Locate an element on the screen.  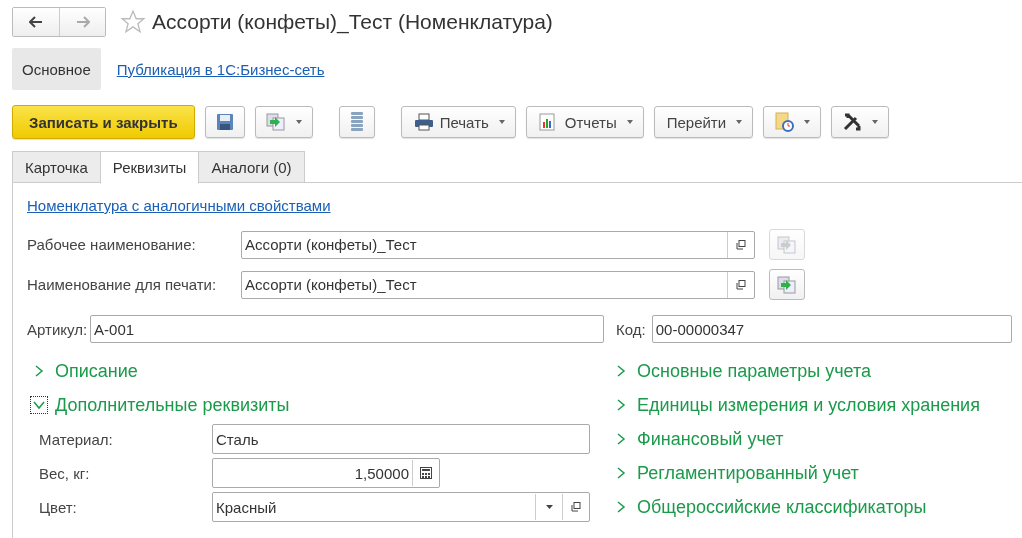
back-button is located at coordinates (36, 22).